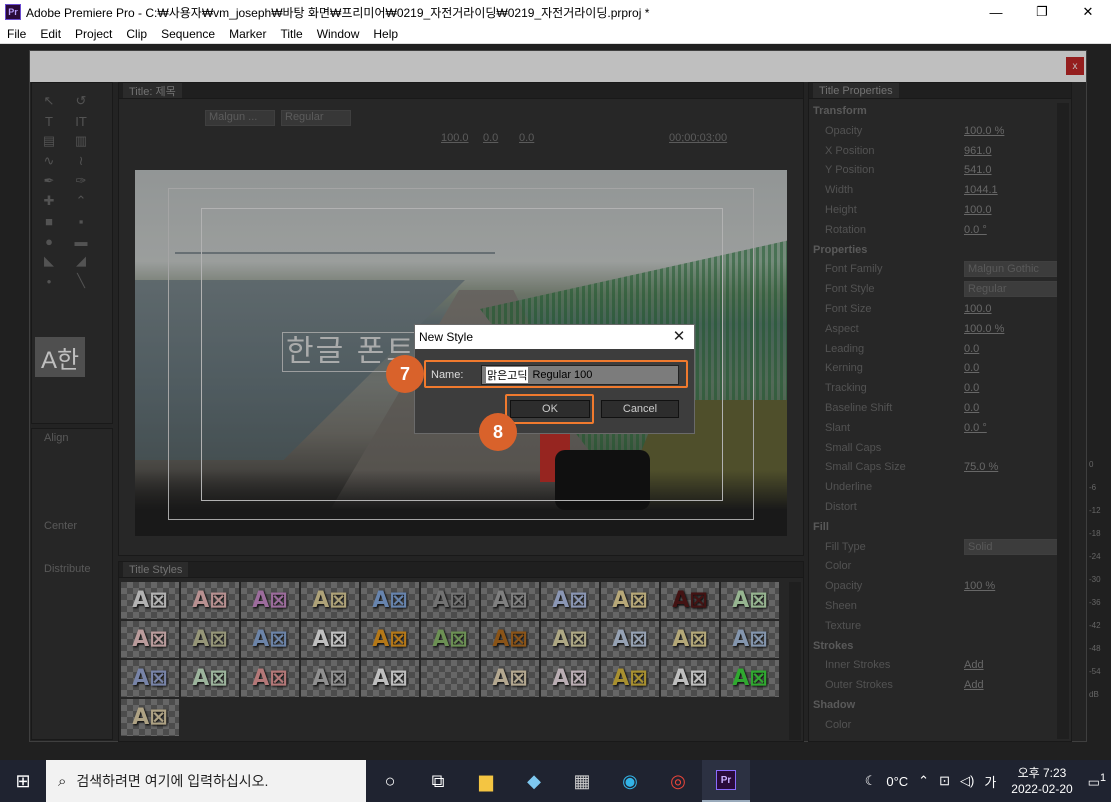 This screenshot has height=802, width=1111. What do you see at coordinates (582, 781) in the screenshot?
I see `calculator-icon: ▦` at bounding box center [582, 781].